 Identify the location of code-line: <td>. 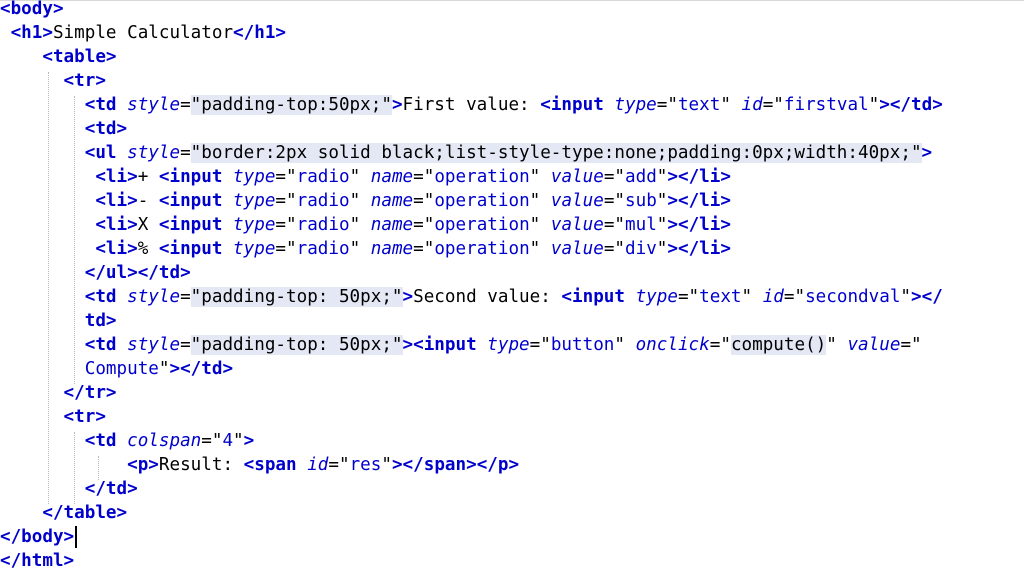
(63, 129).